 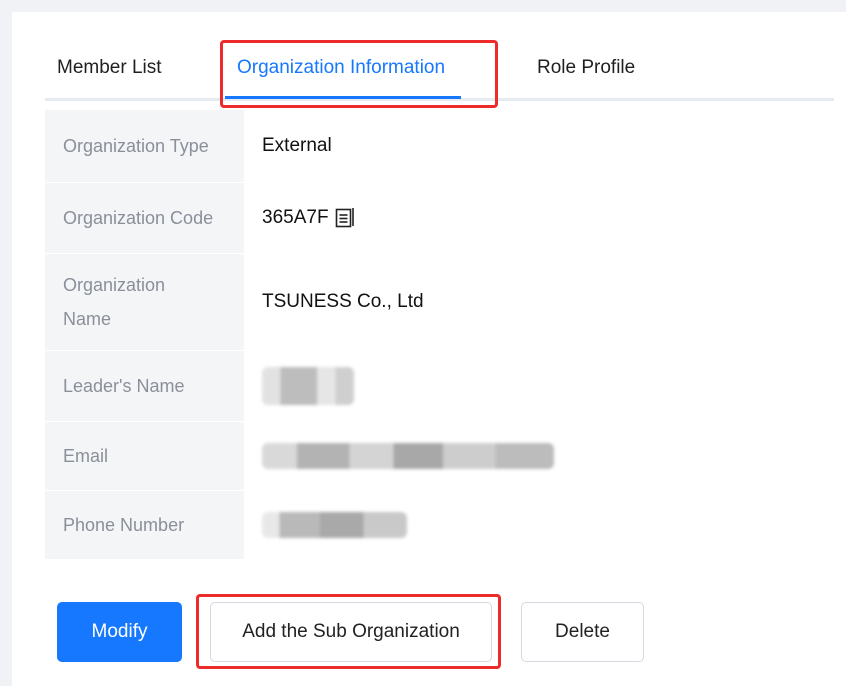 I want to click on label-organization-name-line1: Organization, so click(x=114, y=285).